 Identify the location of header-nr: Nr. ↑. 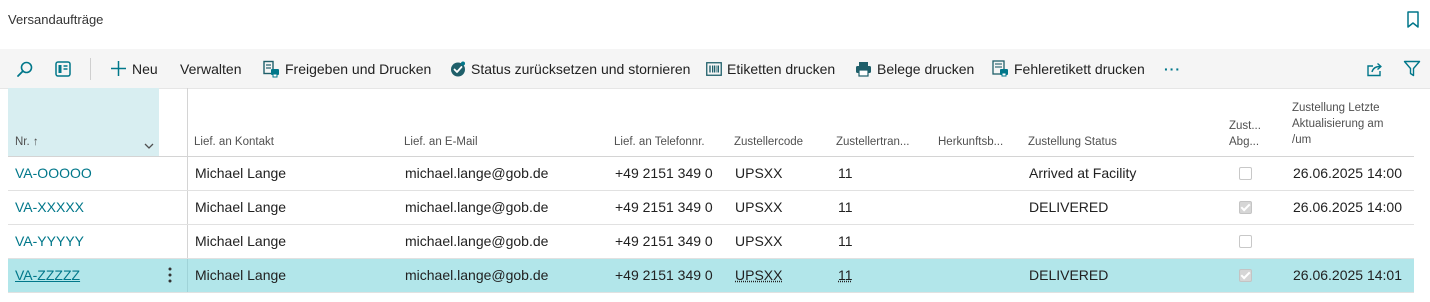
(27, 142).